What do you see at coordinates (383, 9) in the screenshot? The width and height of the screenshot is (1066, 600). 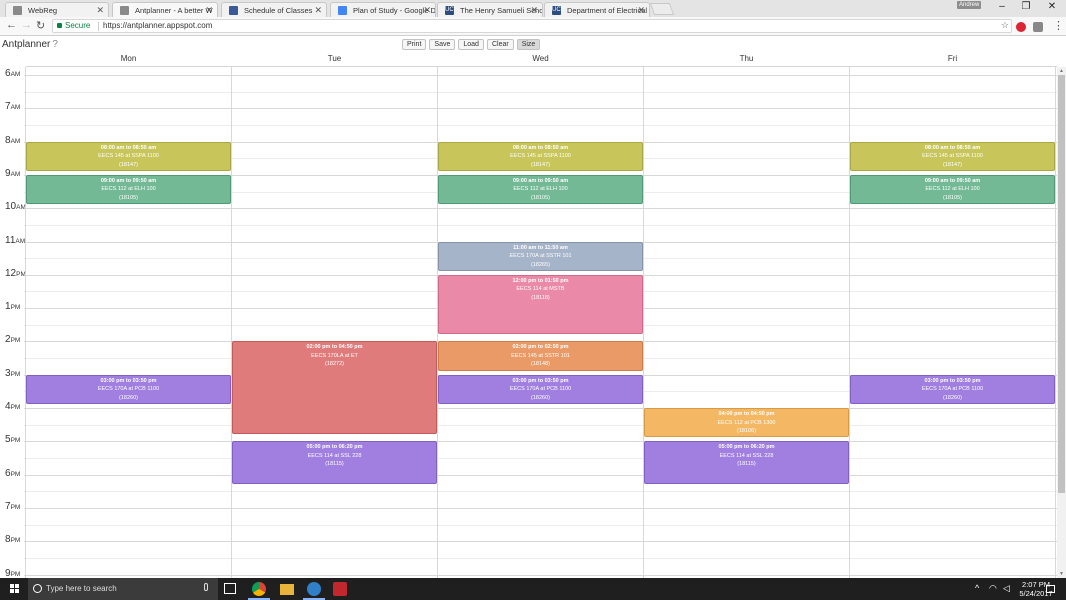 I see `browser-tab: Plan of Study - Google D ✕` at bounding box center [383, 9].